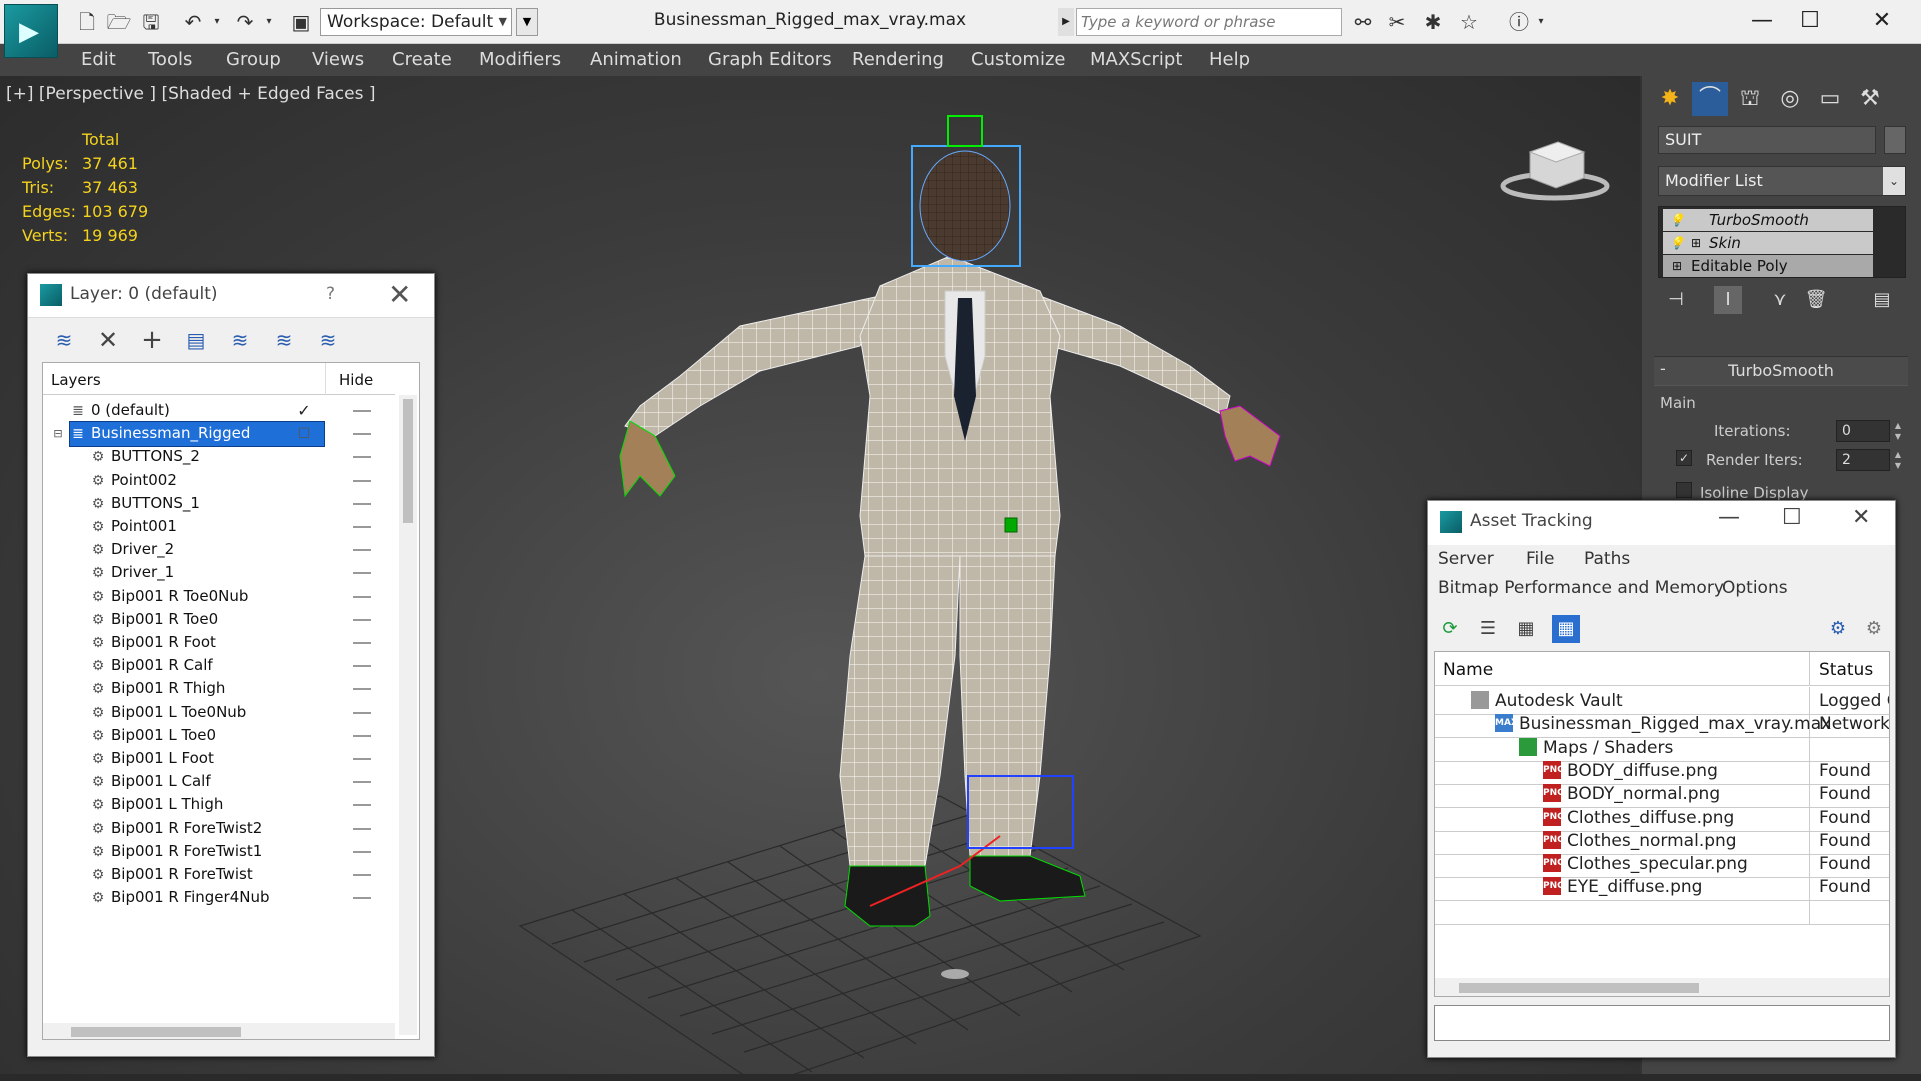 The image size is (1921, 1081). What do you see at coordinates (58, 434) in the screenshot?
I see `collapse-toggle-icon: ⊟` at bounding box center [58, 434].